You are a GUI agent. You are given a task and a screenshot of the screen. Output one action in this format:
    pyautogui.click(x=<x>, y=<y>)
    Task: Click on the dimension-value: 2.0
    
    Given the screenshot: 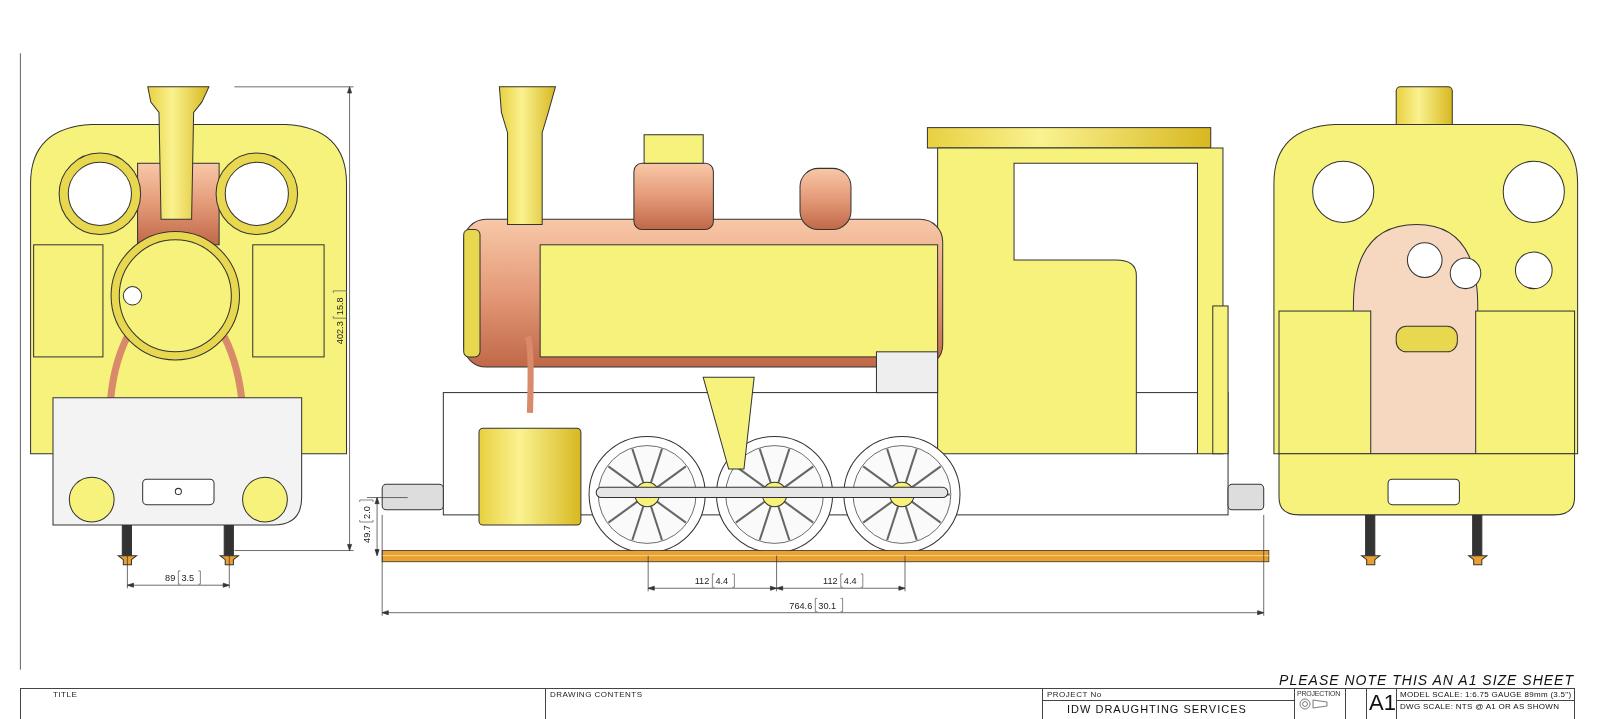 What is the action you would take?
    pyautogui.click(x=366, y=512)
    